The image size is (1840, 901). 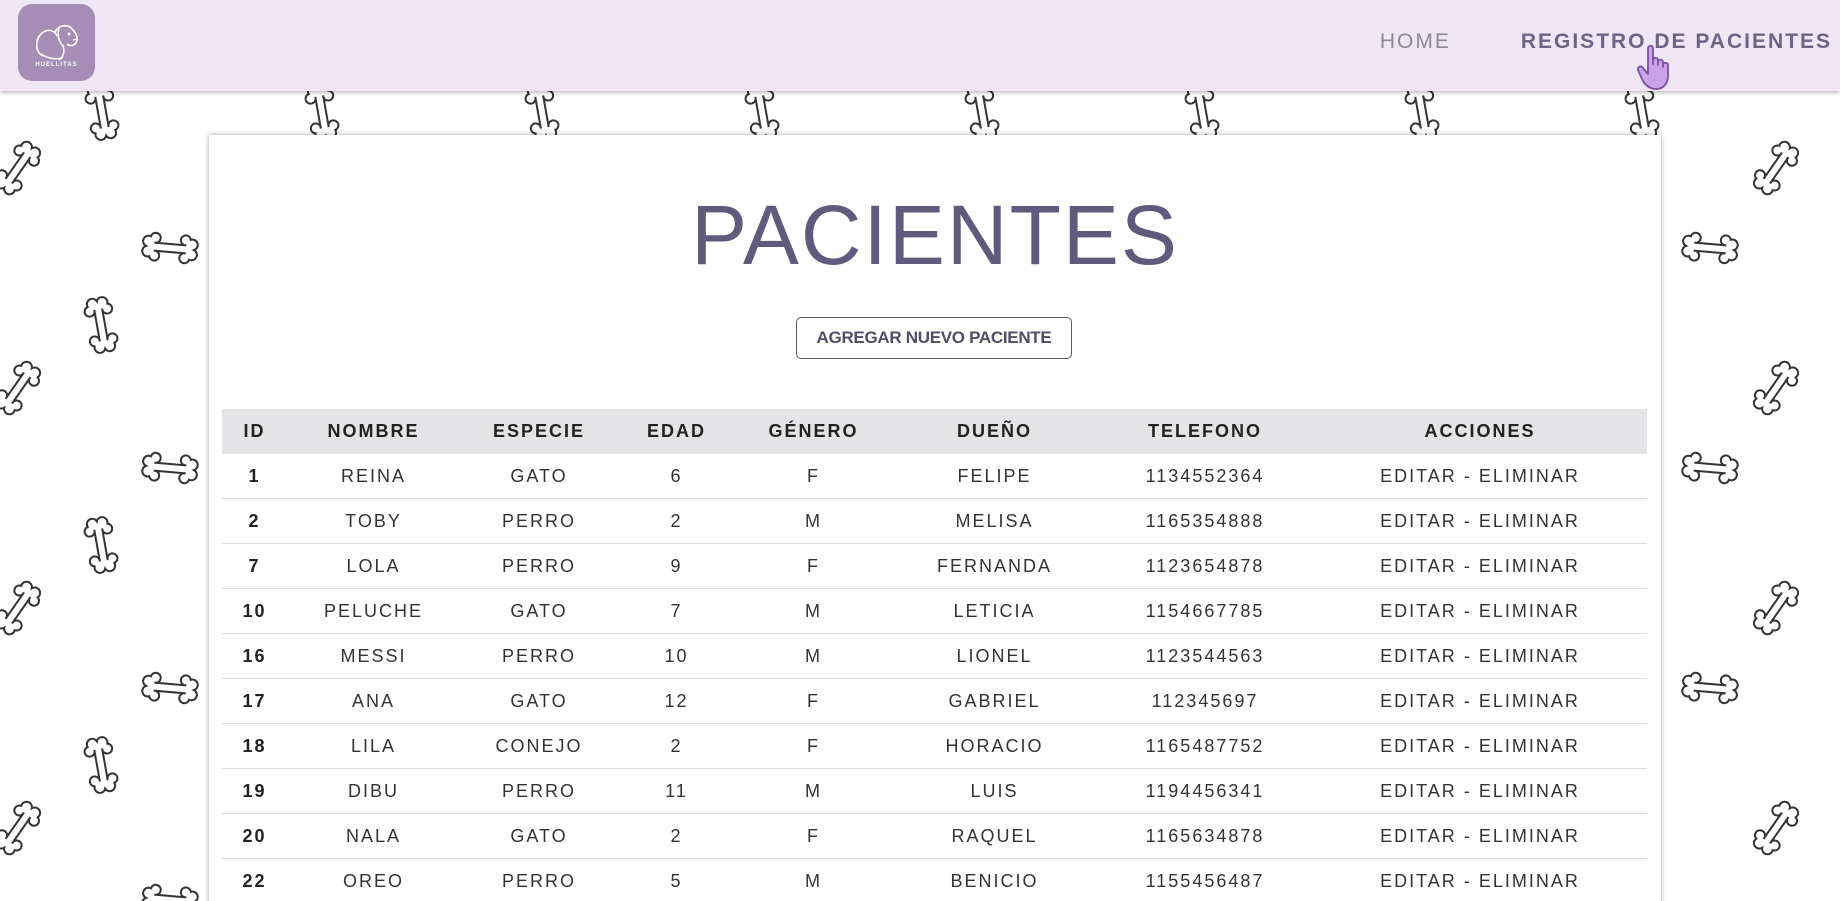 What do you see at coordinates (994, 701) in the screenshot?
I see `cell-dueno: GABRIEL` at bounding box center [994, 701].